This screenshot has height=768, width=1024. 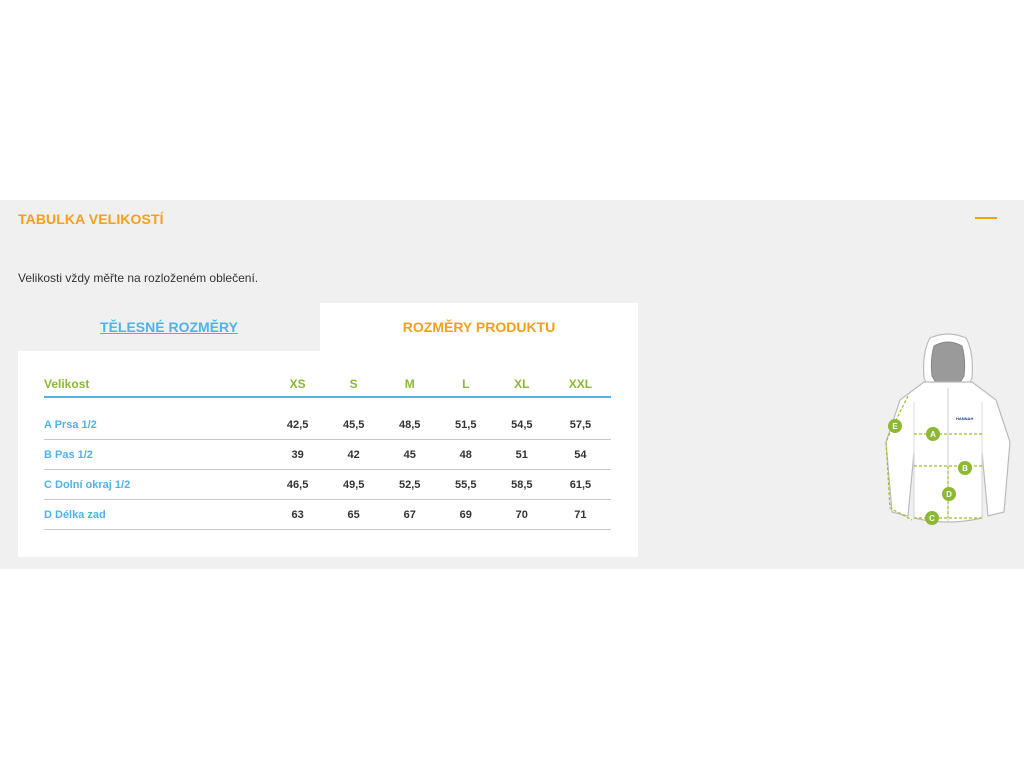 I want to click on table-cell: 46,5, so click(x=297, y=484).